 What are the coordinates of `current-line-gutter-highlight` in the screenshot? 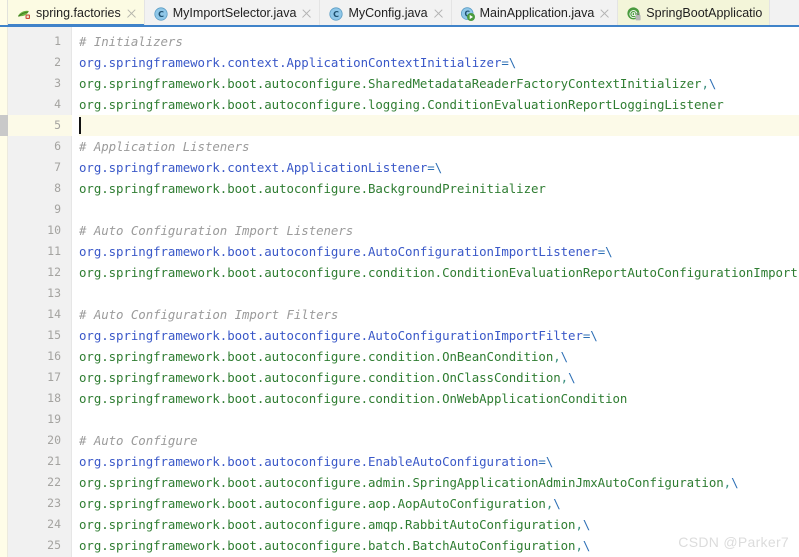 It's located at (40, 125).